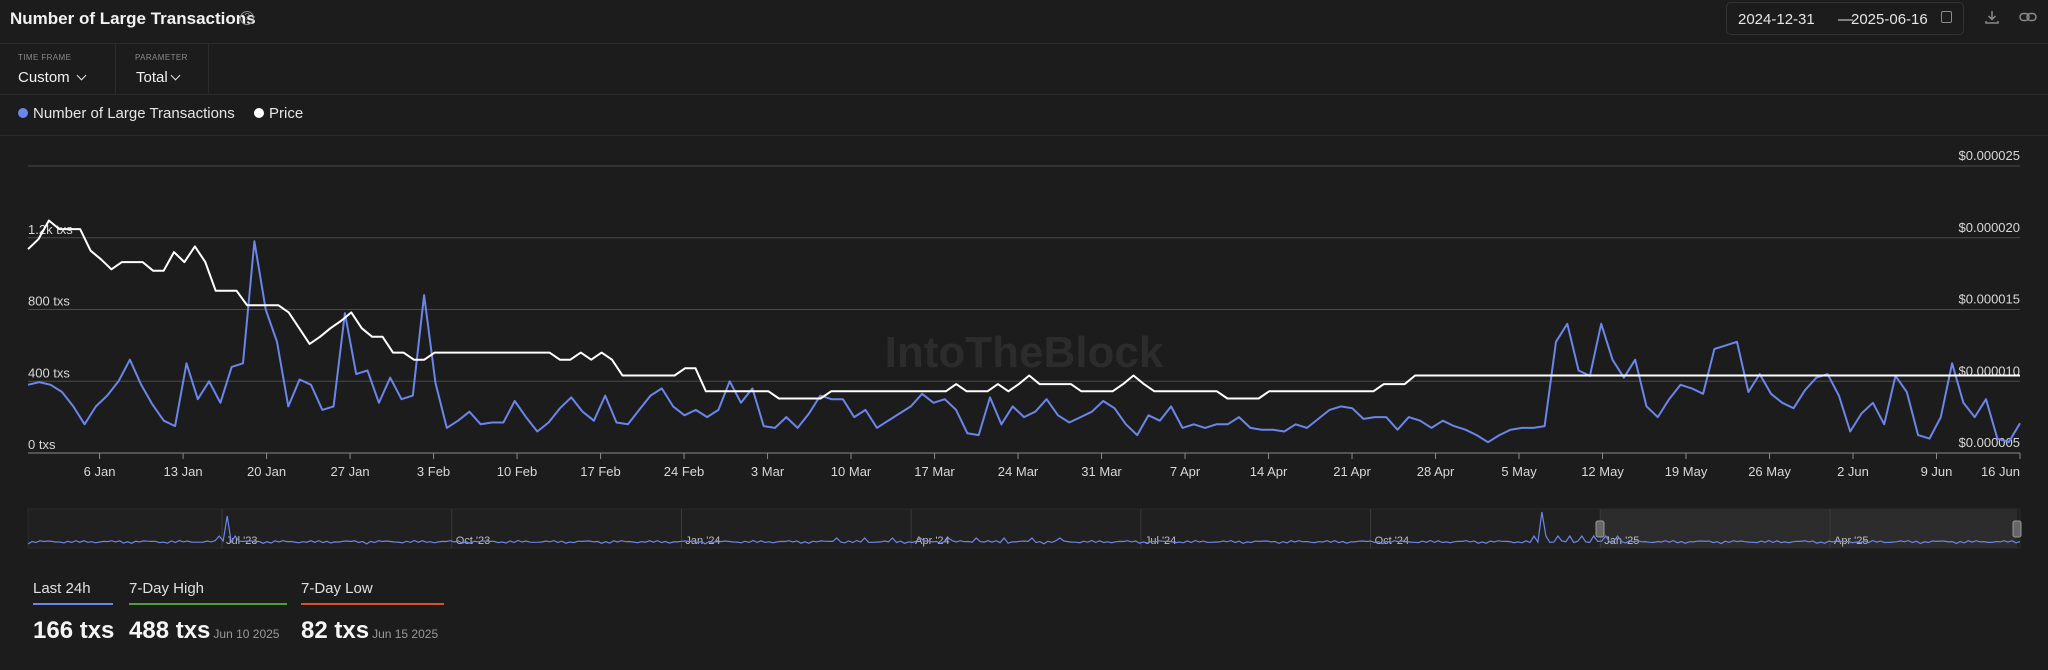 The height and width of the screenshot is (670, 2048). What do you see at coordinates (49, 301) in the screenshot?
I see `y-left-tick-label: 800 txs` at bounding box center [49, 301].